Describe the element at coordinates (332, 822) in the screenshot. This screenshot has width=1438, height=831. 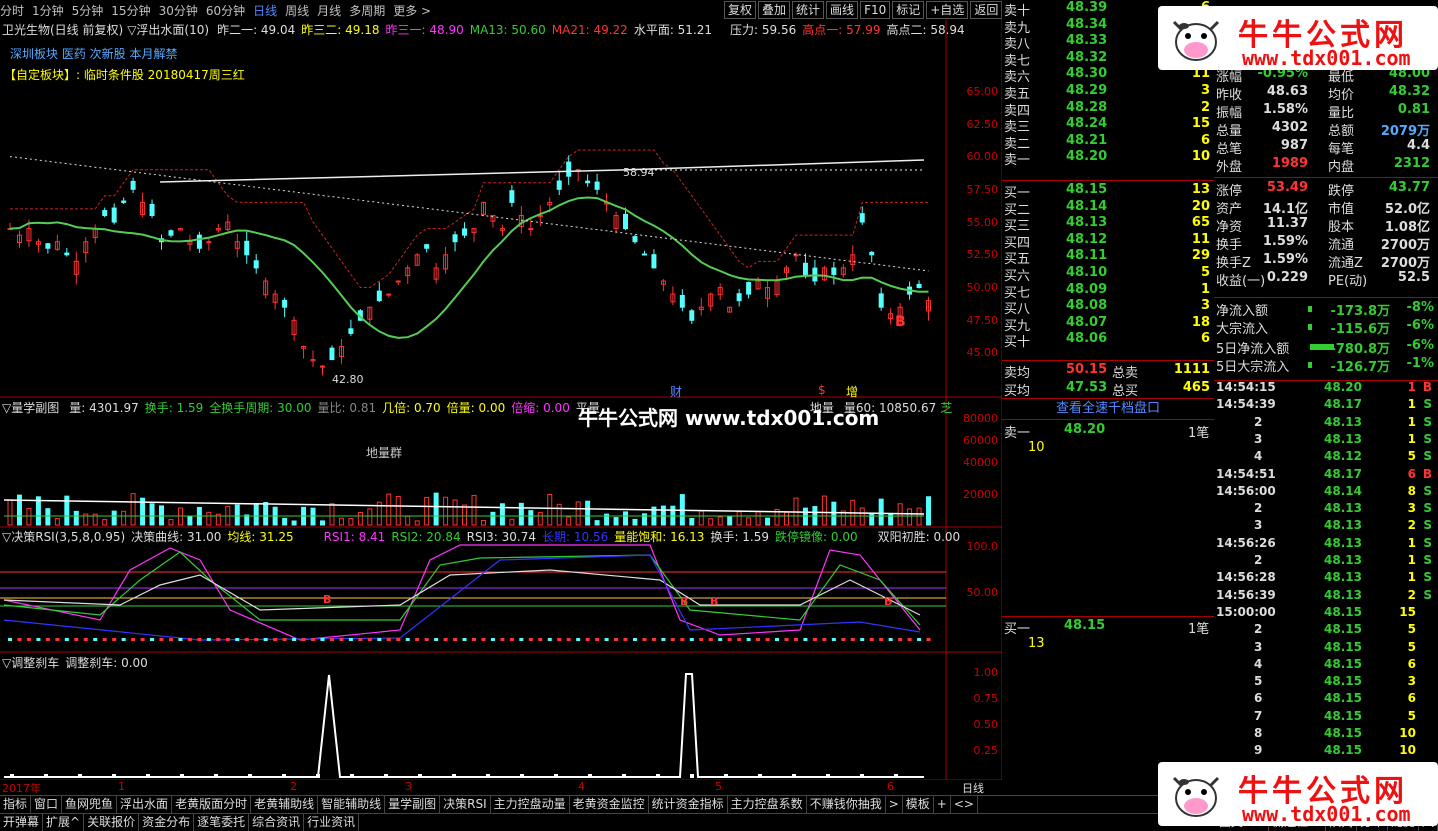
I see `info-tab: 行业资讯` at that location.